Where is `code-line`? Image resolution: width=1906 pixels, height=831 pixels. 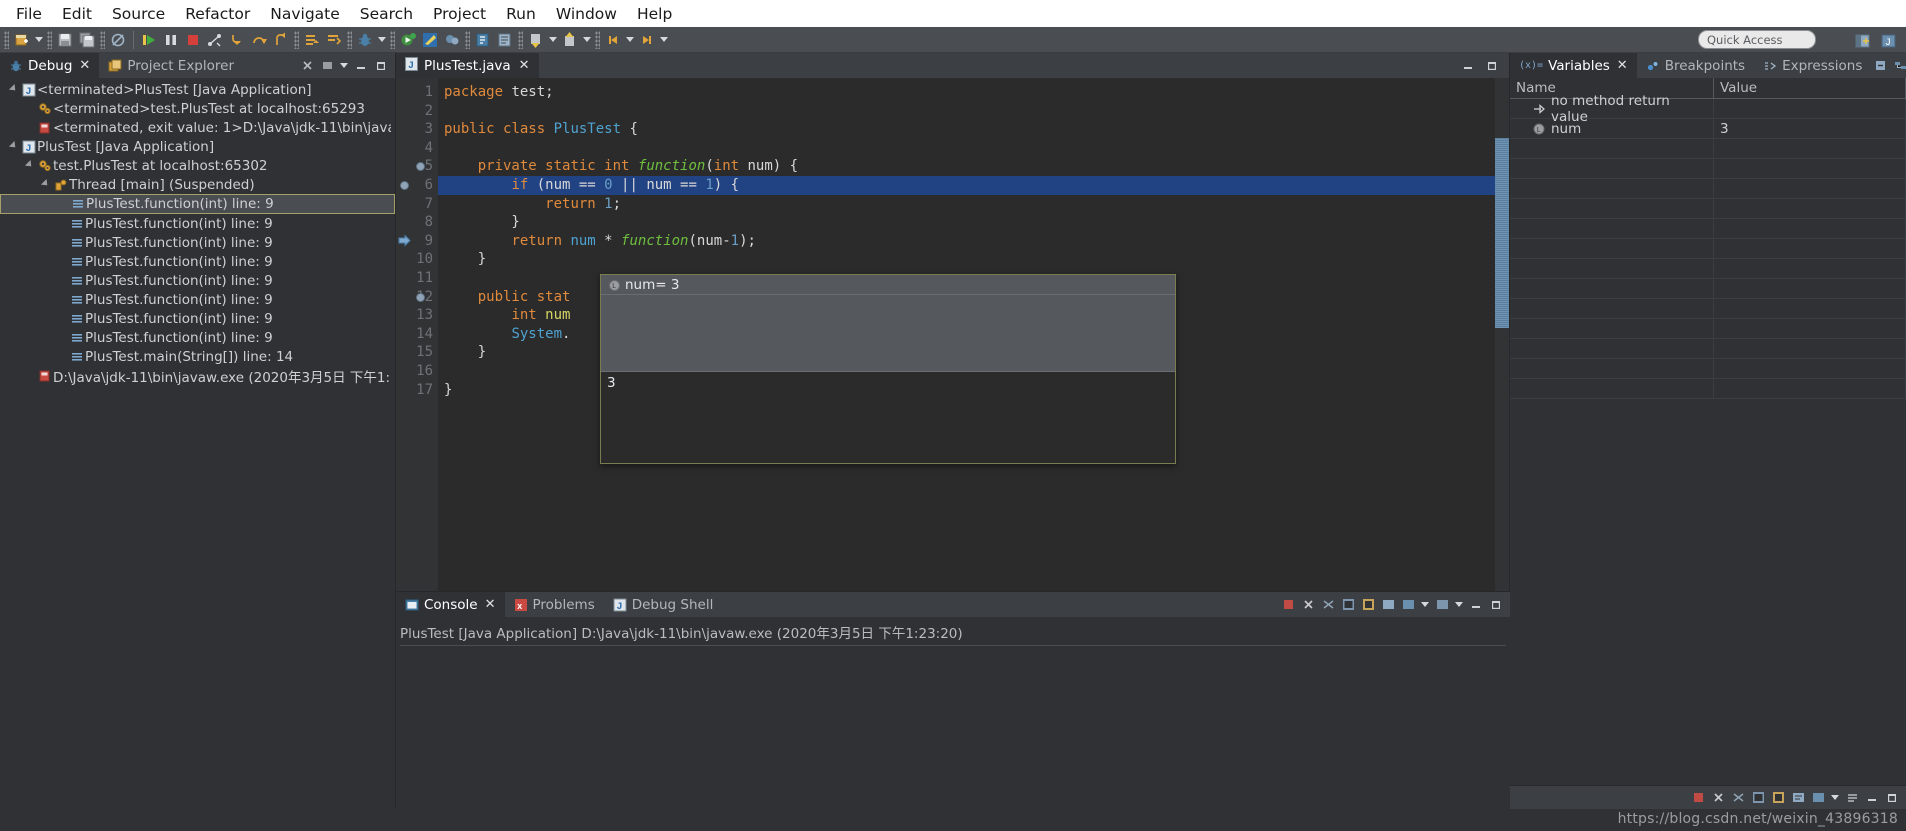 code-line is located at coordinates (966, 148).